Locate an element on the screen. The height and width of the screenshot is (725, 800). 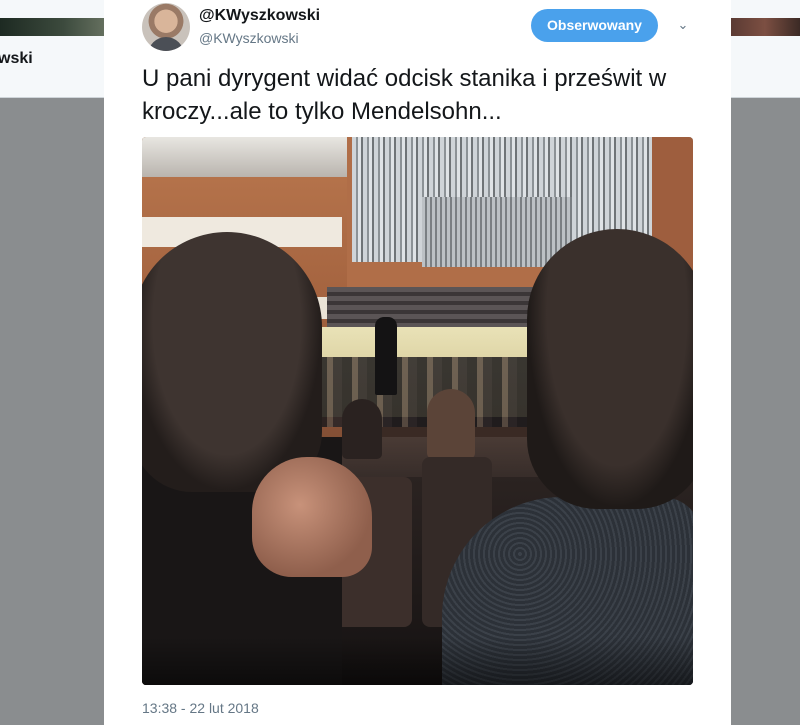
display-name: @KWyszkowski is located at coordinates (259, 16).